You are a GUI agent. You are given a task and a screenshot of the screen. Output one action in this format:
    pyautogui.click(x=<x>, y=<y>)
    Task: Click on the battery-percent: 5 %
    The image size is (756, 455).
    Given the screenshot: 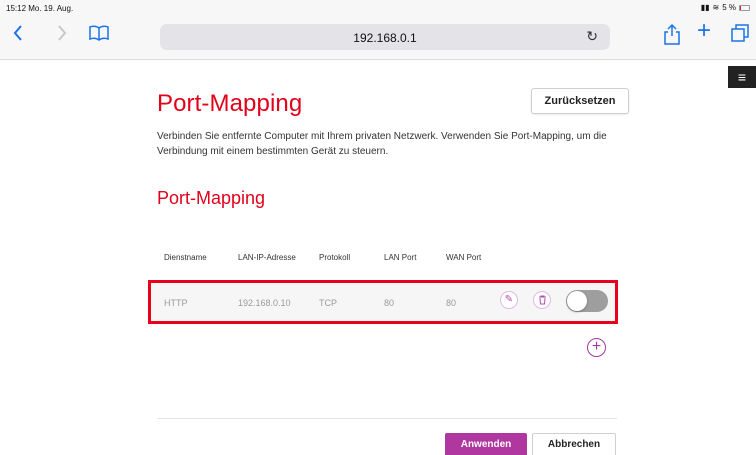 What is the action you would take?
    pyautogui.click(x=729, y=7)
    